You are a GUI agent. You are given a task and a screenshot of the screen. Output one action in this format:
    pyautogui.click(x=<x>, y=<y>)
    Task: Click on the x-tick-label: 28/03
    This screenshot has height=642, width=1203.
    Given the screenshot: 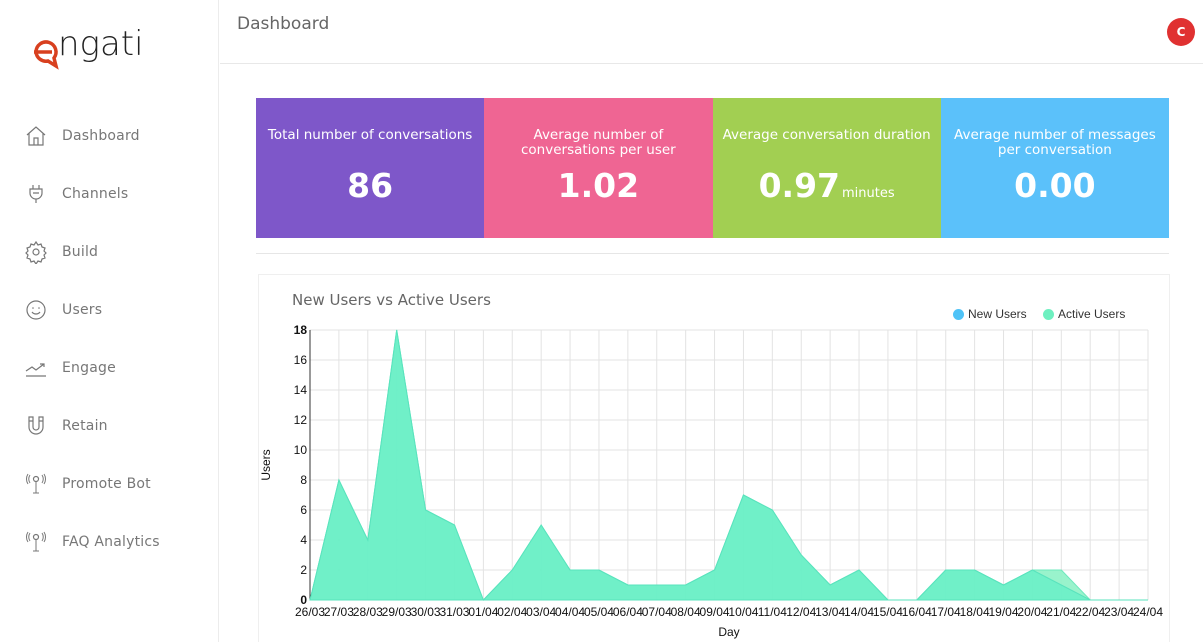 What is the action you would take?
    pyautogui.click(x=368, y=612)
    